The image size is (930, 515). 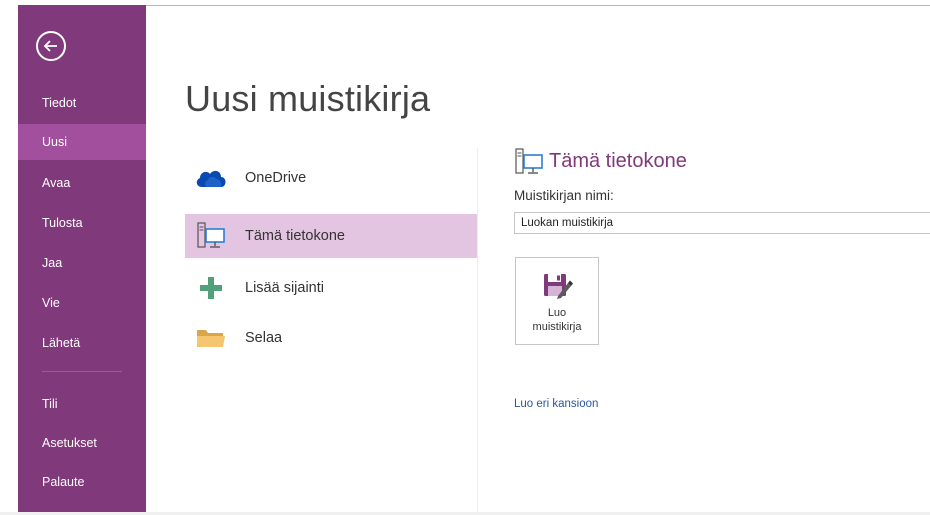 I want to click on nav-item-uusi: Uusi, so click(x=82, y=142).